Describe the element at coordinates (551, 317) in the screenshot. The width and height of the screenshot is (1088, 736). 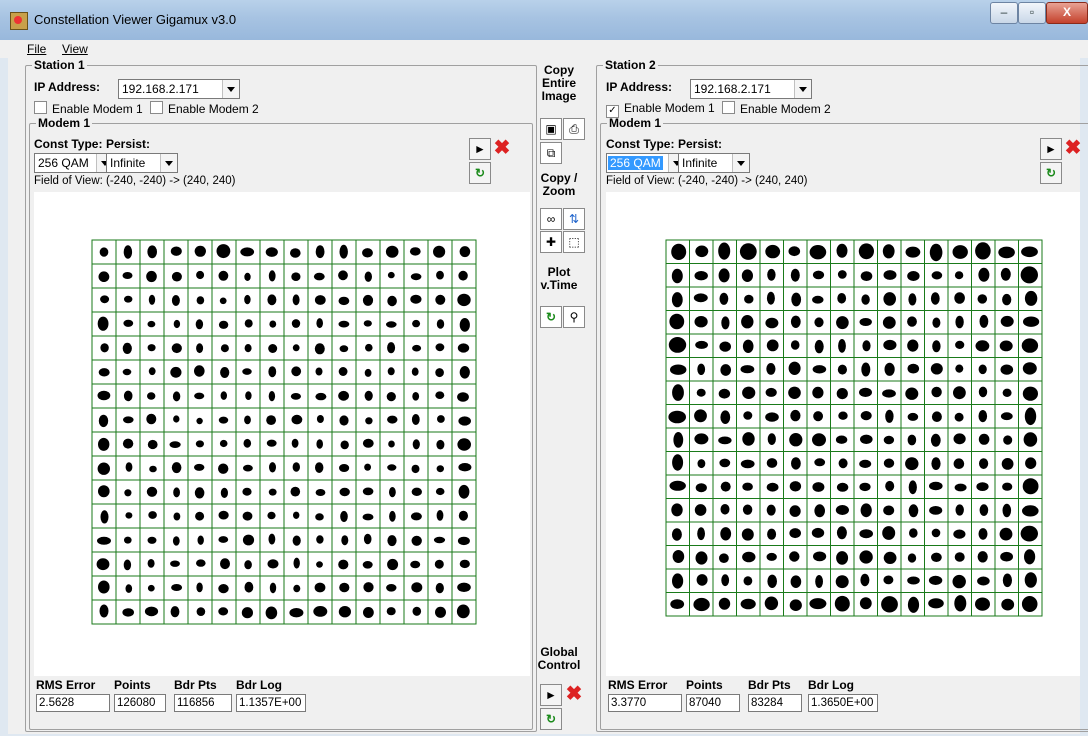
I see `plot-refresh-icon` at that location.